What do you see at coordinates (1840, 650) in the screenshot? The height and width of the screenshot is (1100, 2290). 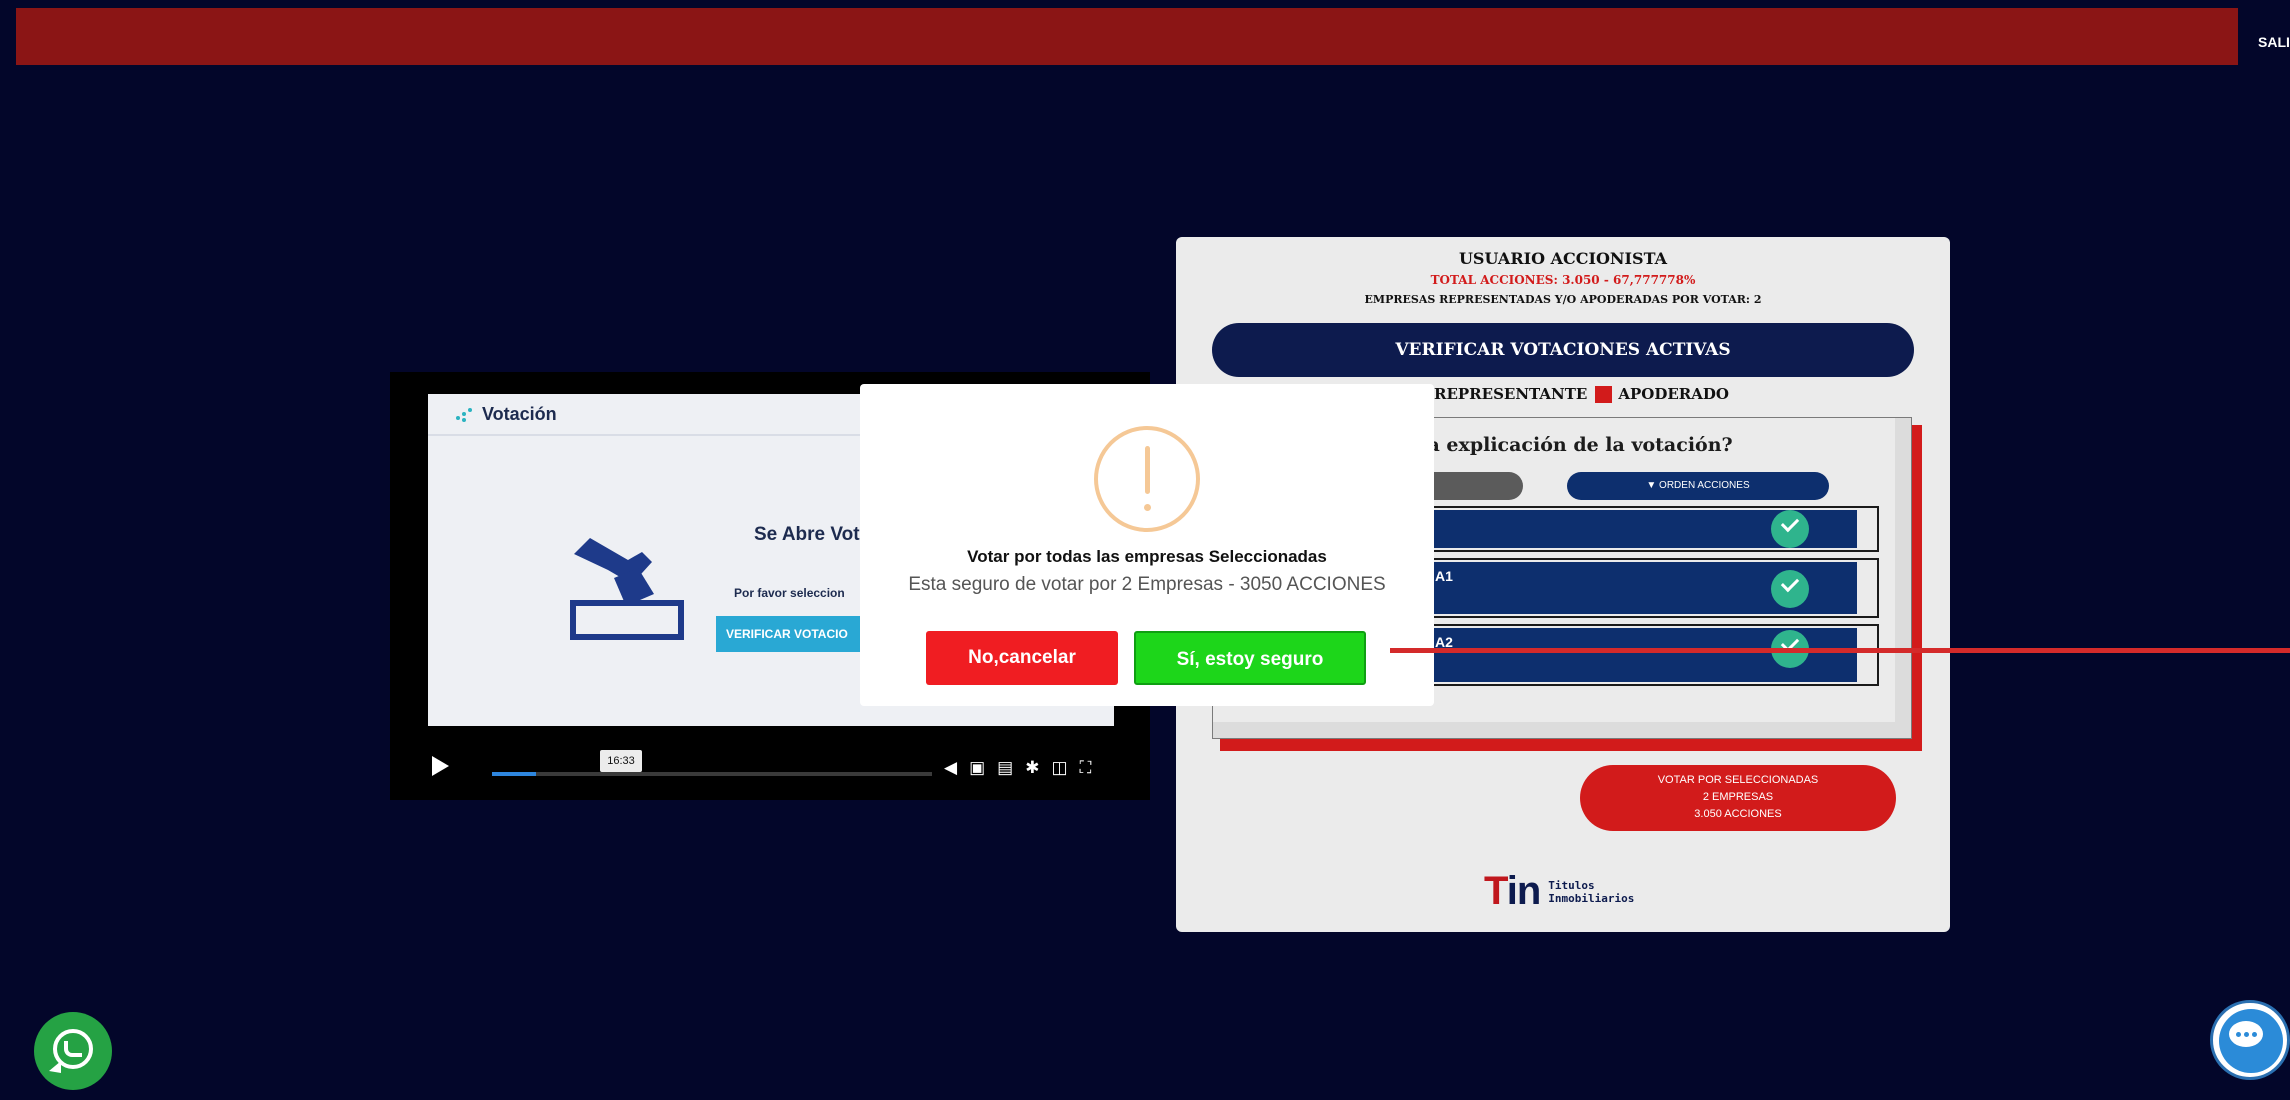 I see `annotation-line` at bounding box center [1840, 650].